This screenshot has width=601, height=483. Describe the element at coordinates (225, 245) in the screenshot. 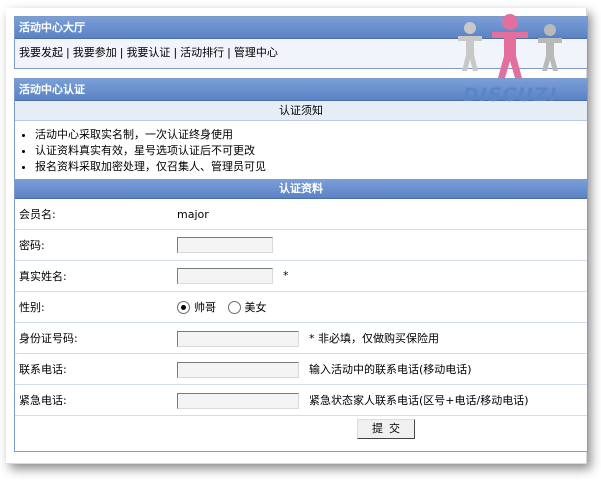

I see `password-input` at that location.